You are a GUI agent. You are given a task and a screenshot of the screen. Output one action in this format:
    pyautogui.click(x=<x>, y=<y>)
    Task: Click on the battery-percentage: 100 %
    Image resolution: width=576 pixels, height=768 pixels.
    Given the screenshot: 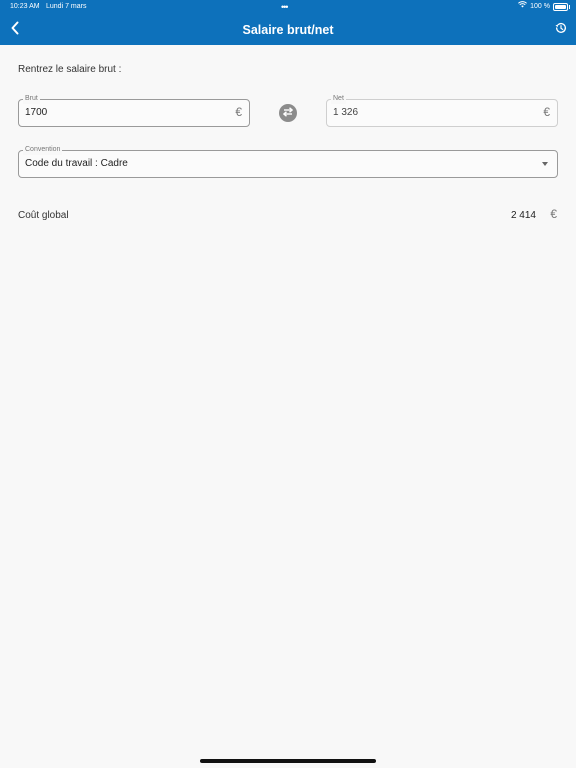 What is the action you would take?
    pyautogui.click(x=540, y=6)
    